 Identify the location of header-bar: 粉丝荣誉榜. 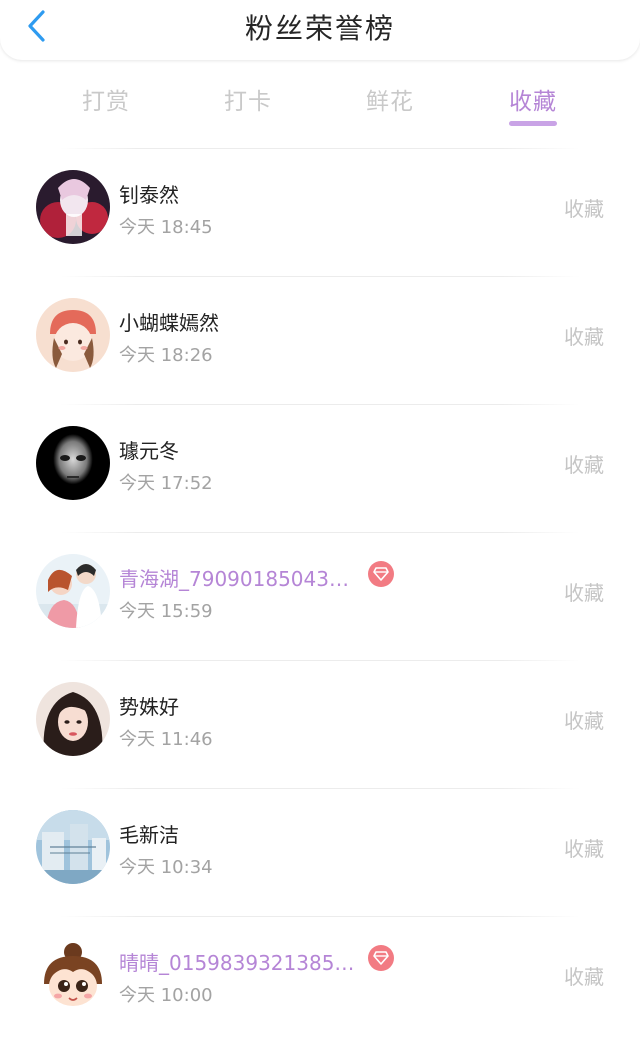
(320, 30).